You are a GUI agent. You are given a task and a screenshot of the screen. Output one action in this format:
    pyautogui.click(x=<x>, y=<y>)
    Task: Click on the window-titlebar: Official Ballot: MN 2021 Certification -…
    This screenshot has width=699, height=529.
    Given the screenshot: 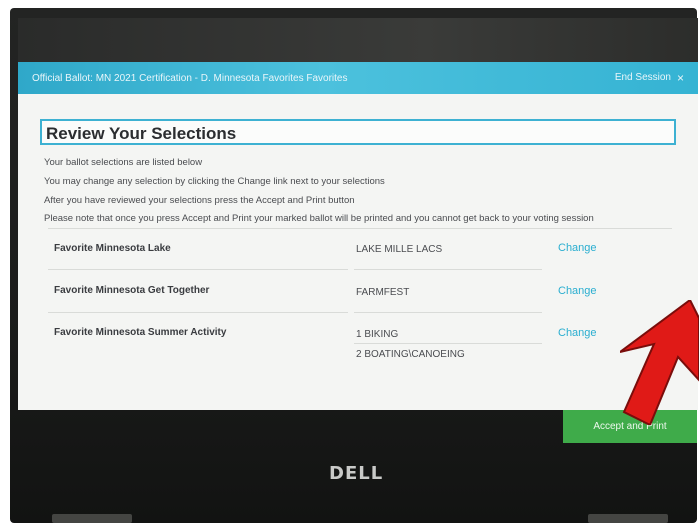 What is the action you would take?
    pyautogui.click(x=358, y=78)
    